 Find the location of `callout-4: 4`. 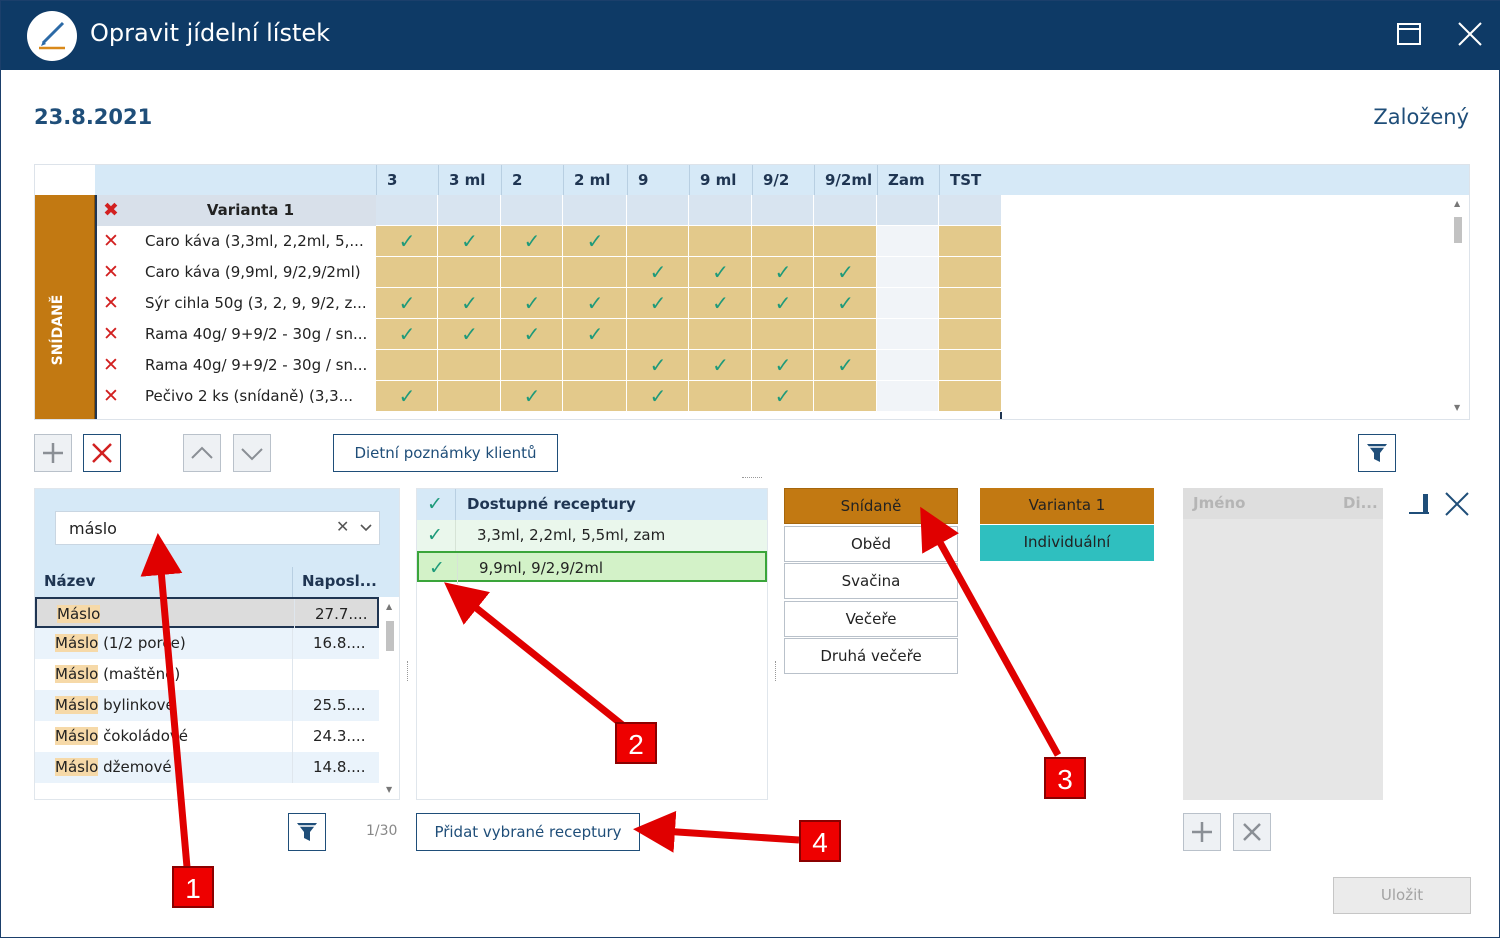

callout-4: 4 is located at coordinates (820, 841).